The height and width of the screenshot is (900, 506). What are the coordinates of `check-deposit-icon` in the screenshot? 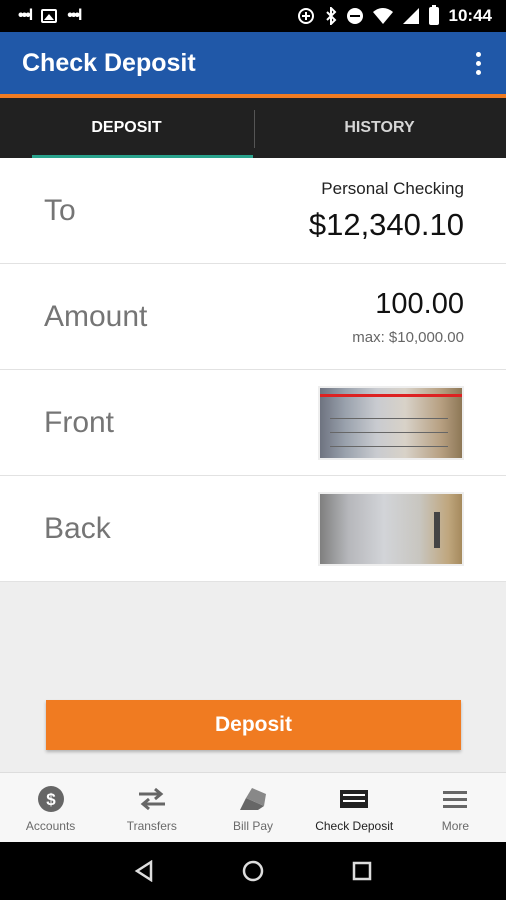 It's located at (354, 799).